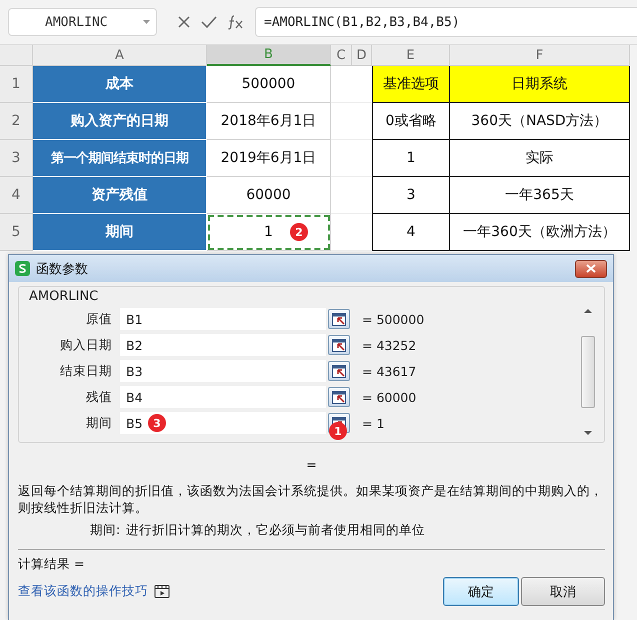 Image resolution: width=637 pixels, height=620 pixels. I want to click on table-cell: 一年360天（欧洲方法）, so click(540, 232).